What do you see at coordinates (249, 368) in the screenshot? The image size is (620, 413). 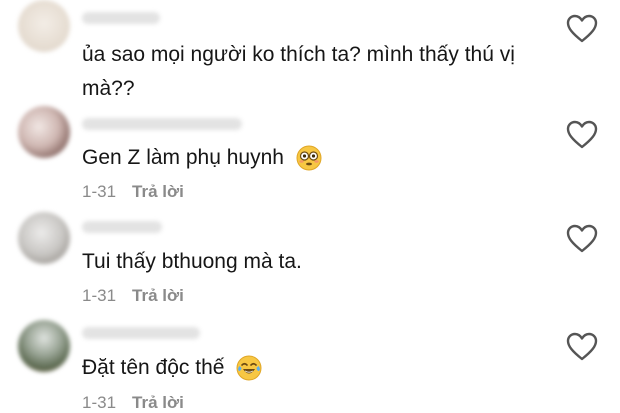 I see `tears-of-joy-emoji-icon` at bounding box center [249, 368].